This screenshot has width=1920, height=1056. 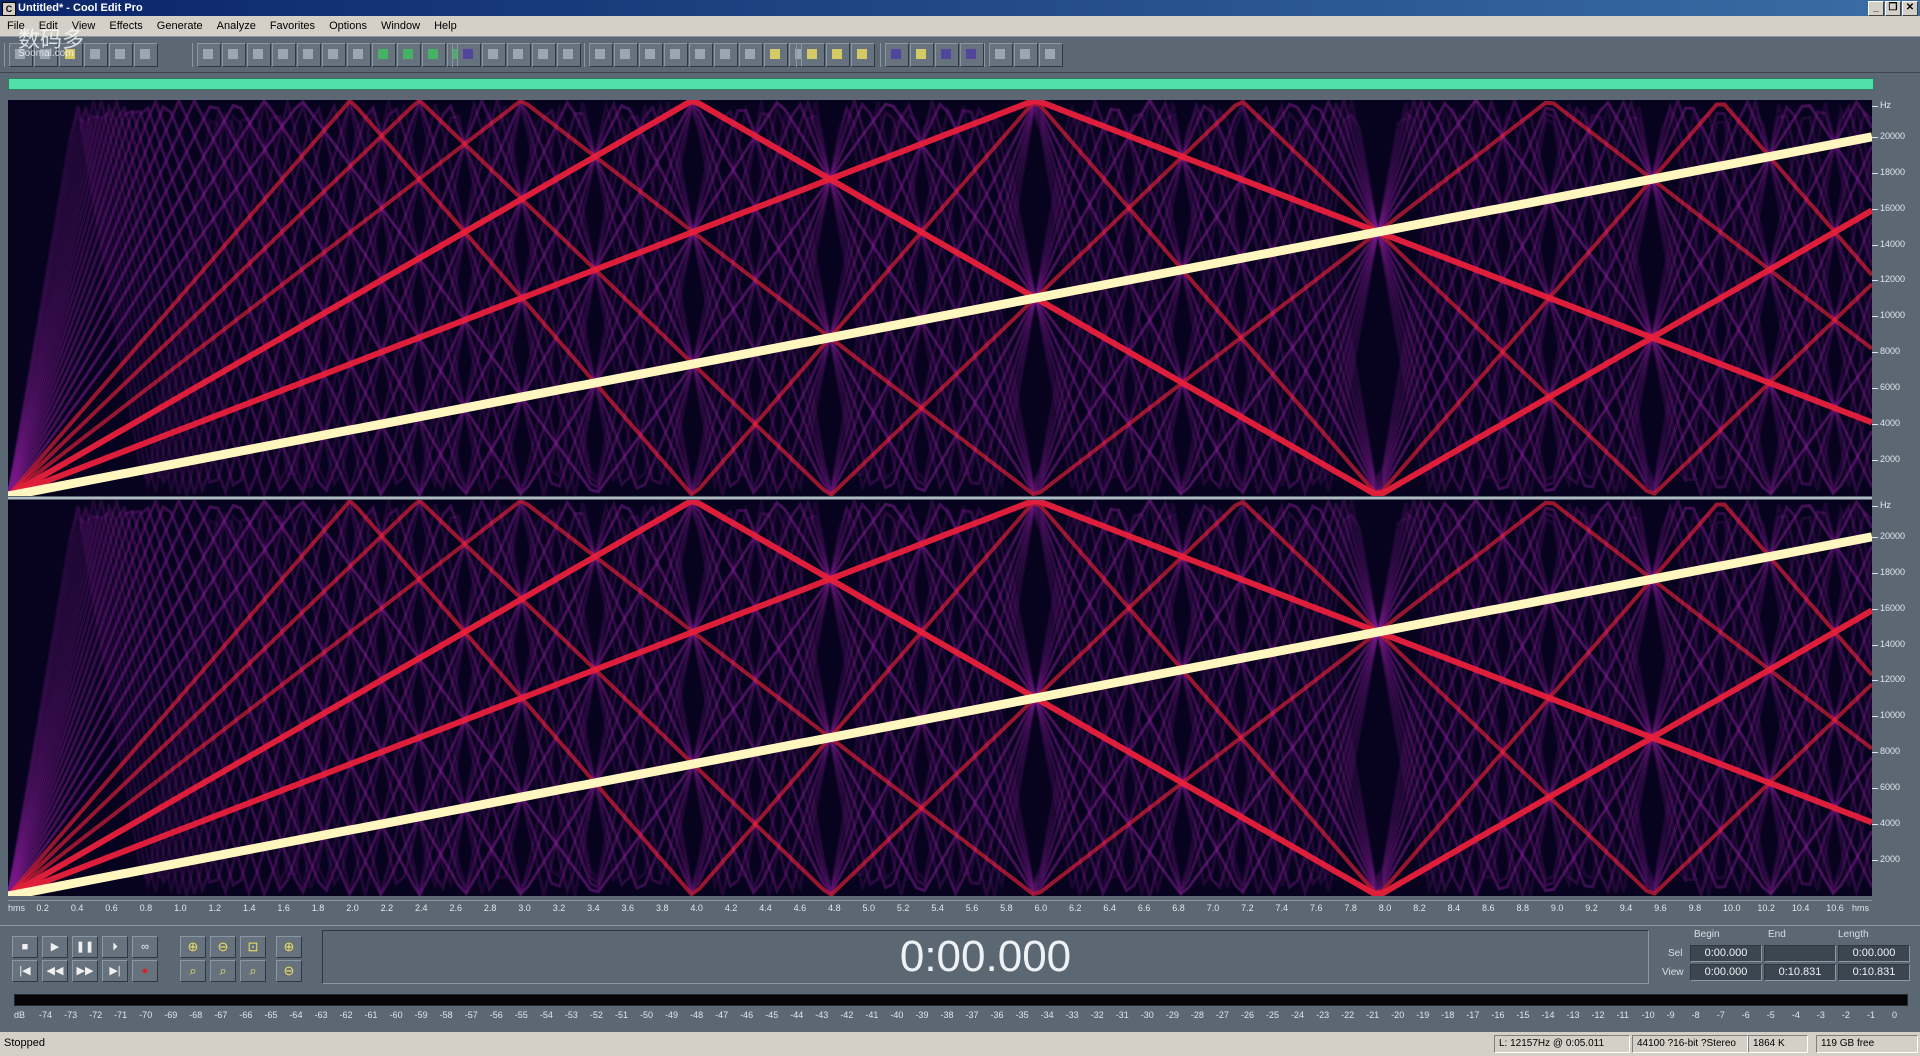 What do you see at coordinates (289, 971) in the screenshot?
I see `zoom-out-vertical-icon: ⊖` at bounding box center [289, 971].